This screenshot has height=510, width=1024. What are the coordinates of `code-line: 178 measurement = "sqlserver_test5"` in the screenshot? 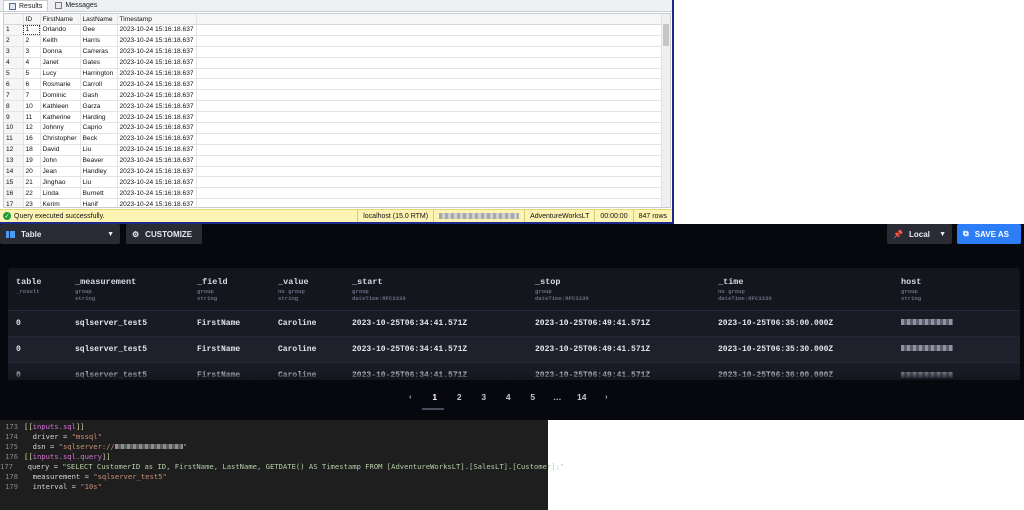 It's located at (274, 476).